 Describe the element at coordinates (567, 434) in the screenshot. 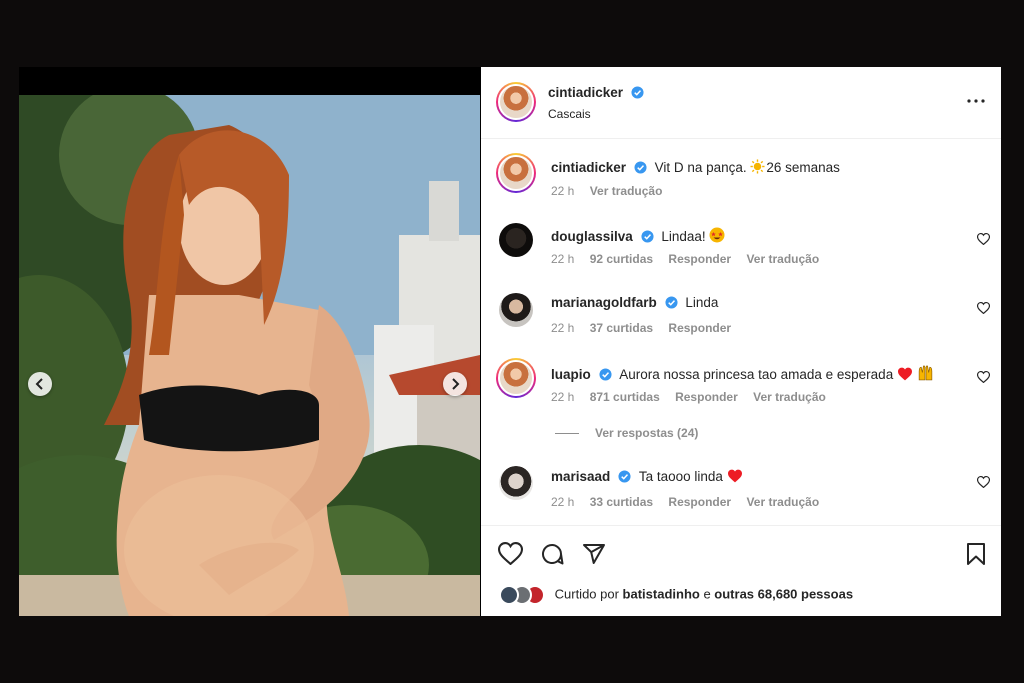

I see `replies-divider` at that location.